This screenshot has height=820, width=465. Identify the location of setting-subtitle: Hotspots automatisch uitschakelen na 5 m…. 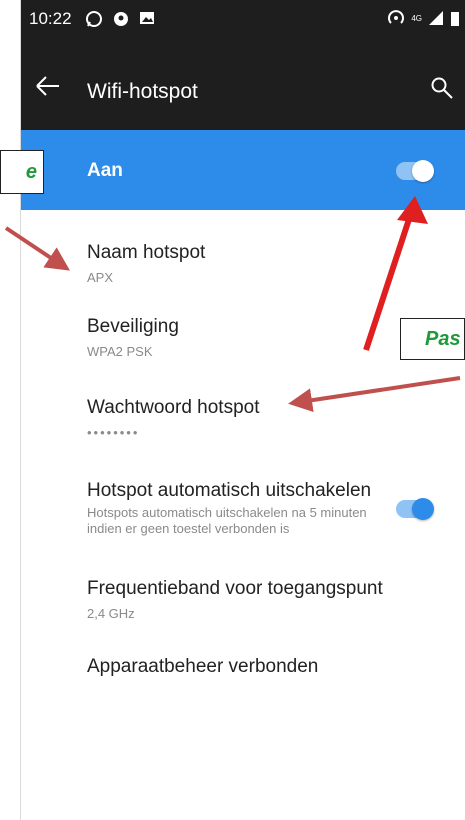
(227, 520).